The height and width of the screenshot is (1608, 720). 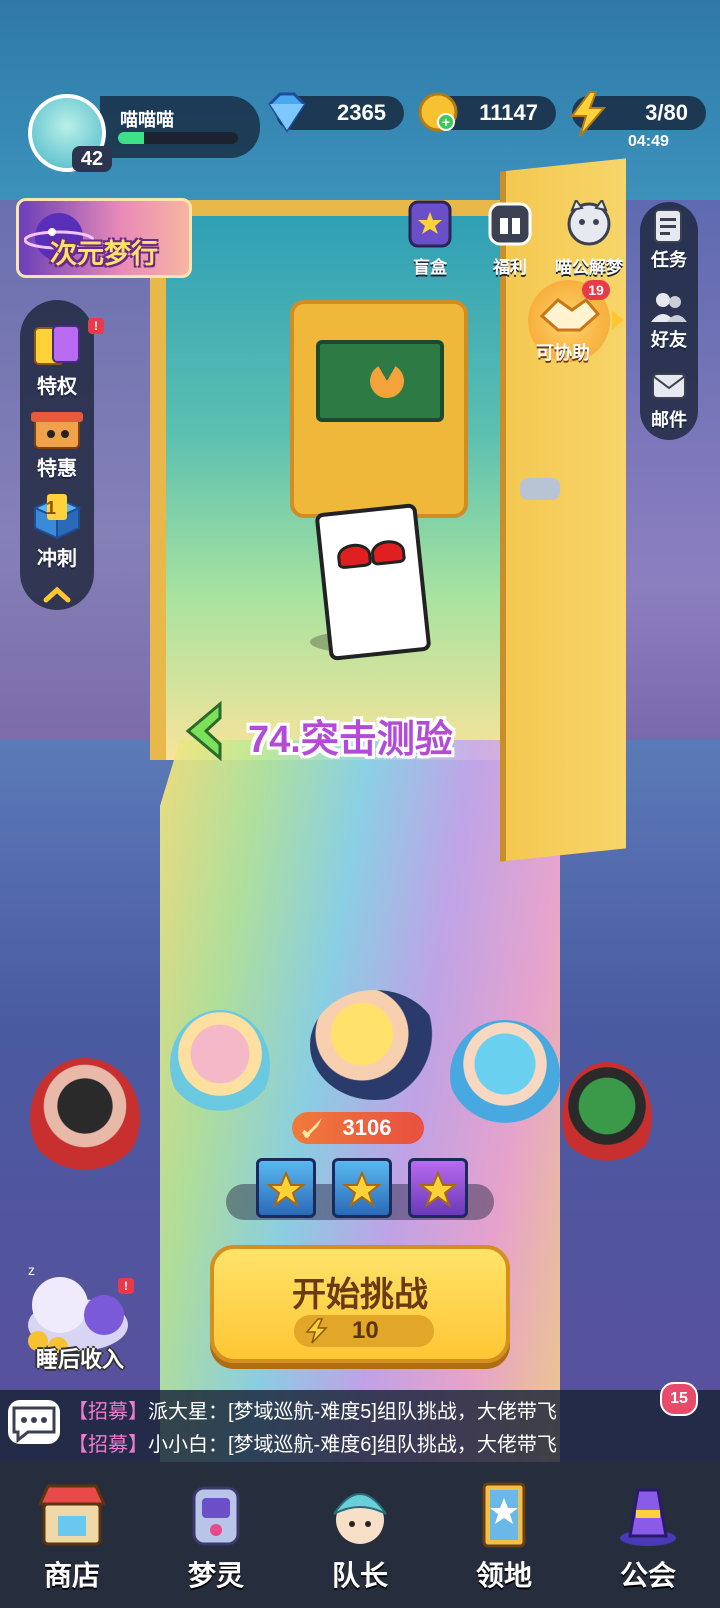 I want to click on stage-boss-paper, so click(x=373, y=582).